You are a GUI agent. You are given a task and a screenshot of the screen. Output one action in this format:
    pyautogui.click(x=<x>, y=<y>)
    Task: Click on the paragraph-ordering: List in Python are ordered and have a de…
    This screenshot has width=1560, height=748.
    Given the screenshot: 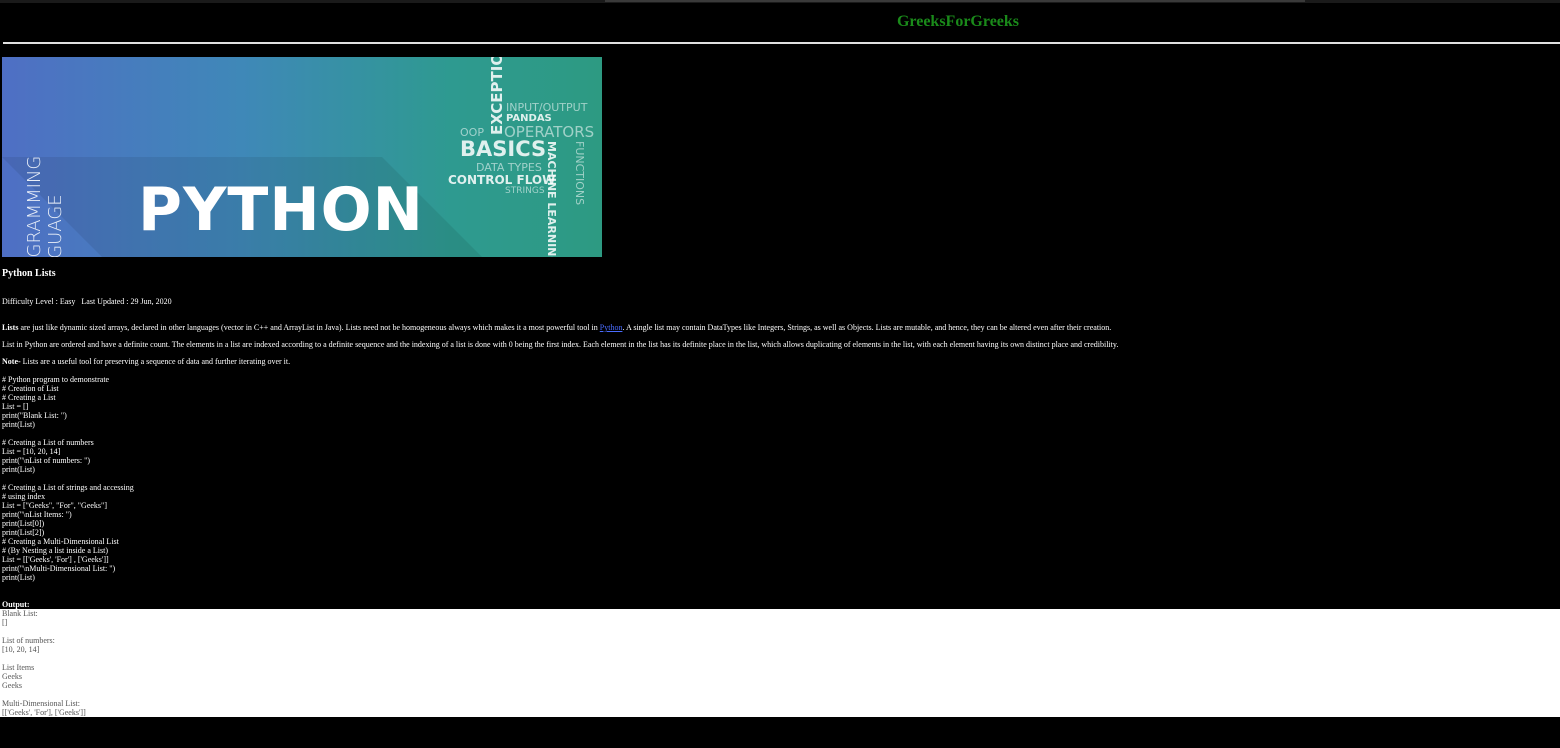 What is the action you would take?
    pyautogui.click(x=560, y=344)
    